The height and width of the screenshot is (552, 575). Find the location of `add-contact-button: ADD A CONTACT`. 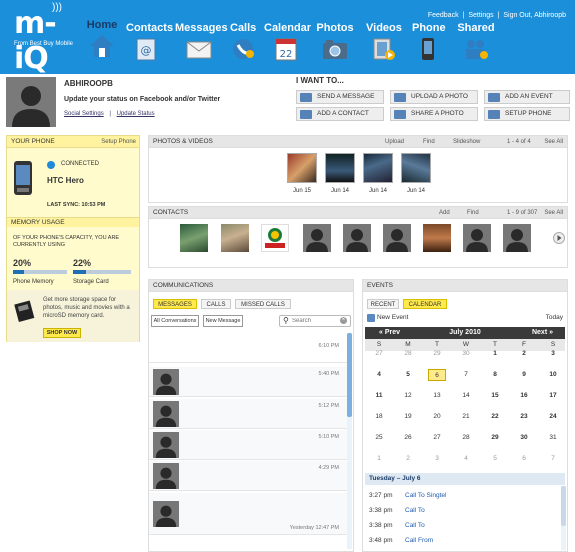

add-contact-button: ADD A CONTACT is located at coordinates (340, 114).